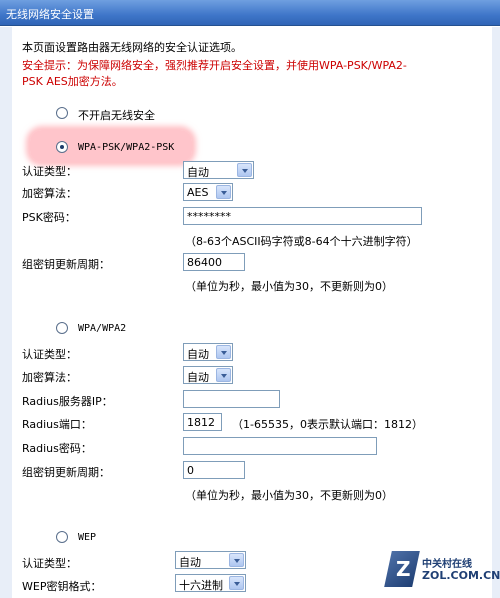 The height and width of the screenshot is (598, 500). I want to click on wpa-group-key-input: 0, so click(214, 470).